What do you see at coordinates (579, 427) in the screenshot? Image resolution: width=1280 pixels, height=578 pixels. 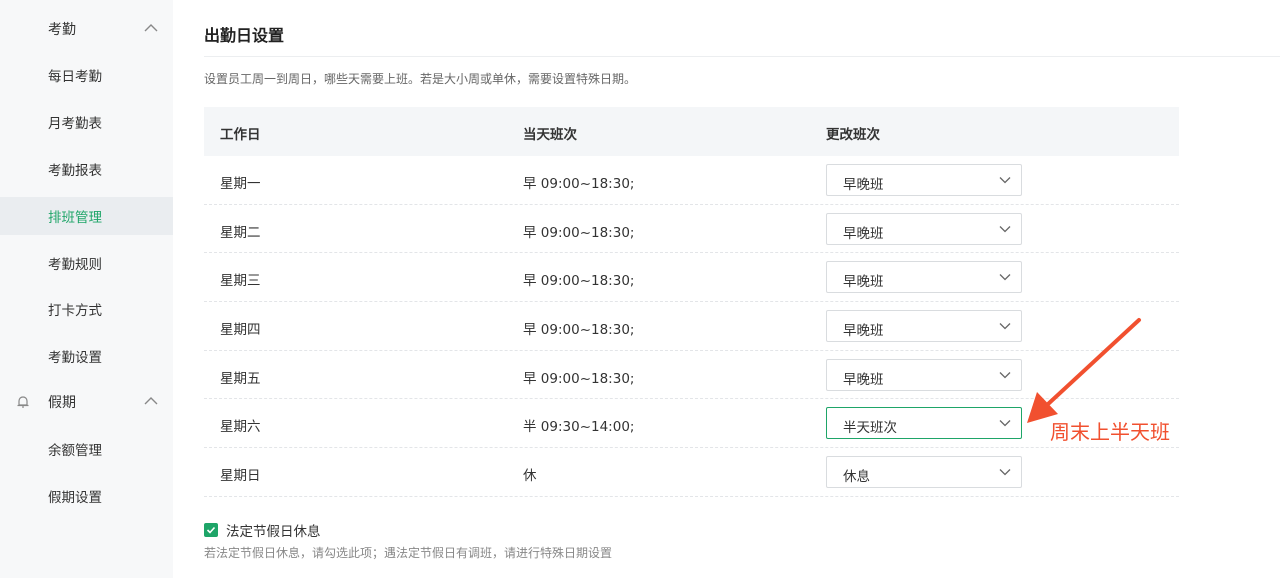 I see `shift-cell: 半 09:30~14:00;` at bounding box center [579, 427].